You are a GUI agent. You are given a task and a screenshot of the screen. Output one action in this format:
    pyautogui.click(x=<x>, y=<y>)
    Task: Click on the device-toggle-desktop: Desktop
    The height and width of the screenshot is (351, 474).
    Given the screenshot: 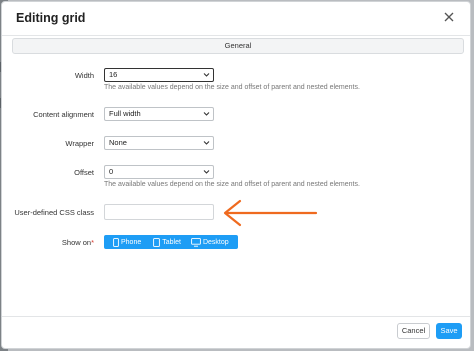 What is the action you would take?
    pyautogui.click(x=210, y=242)
    